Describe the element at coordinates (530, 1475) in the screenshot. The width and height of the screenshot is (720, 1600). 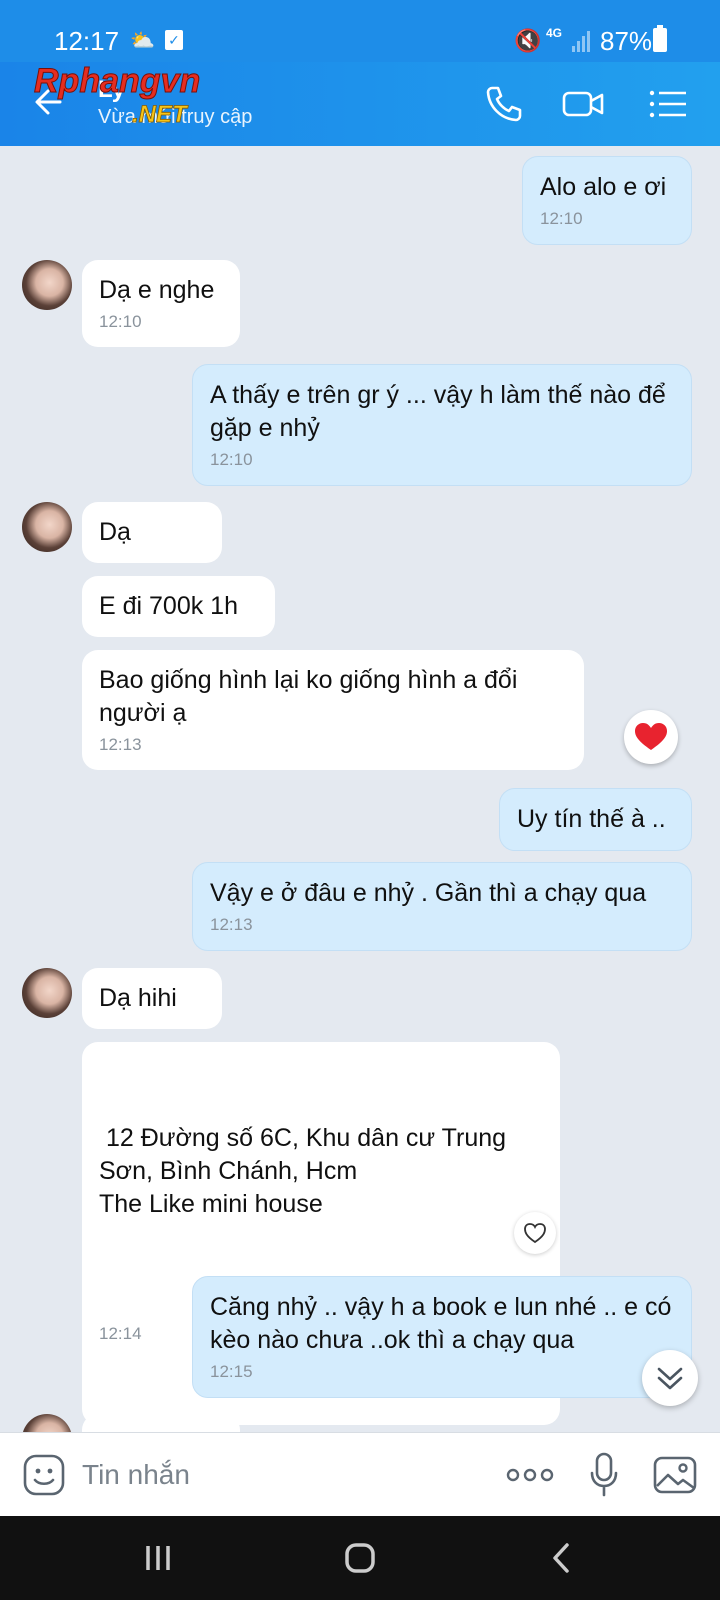
I see `more-options-icon` at that location.